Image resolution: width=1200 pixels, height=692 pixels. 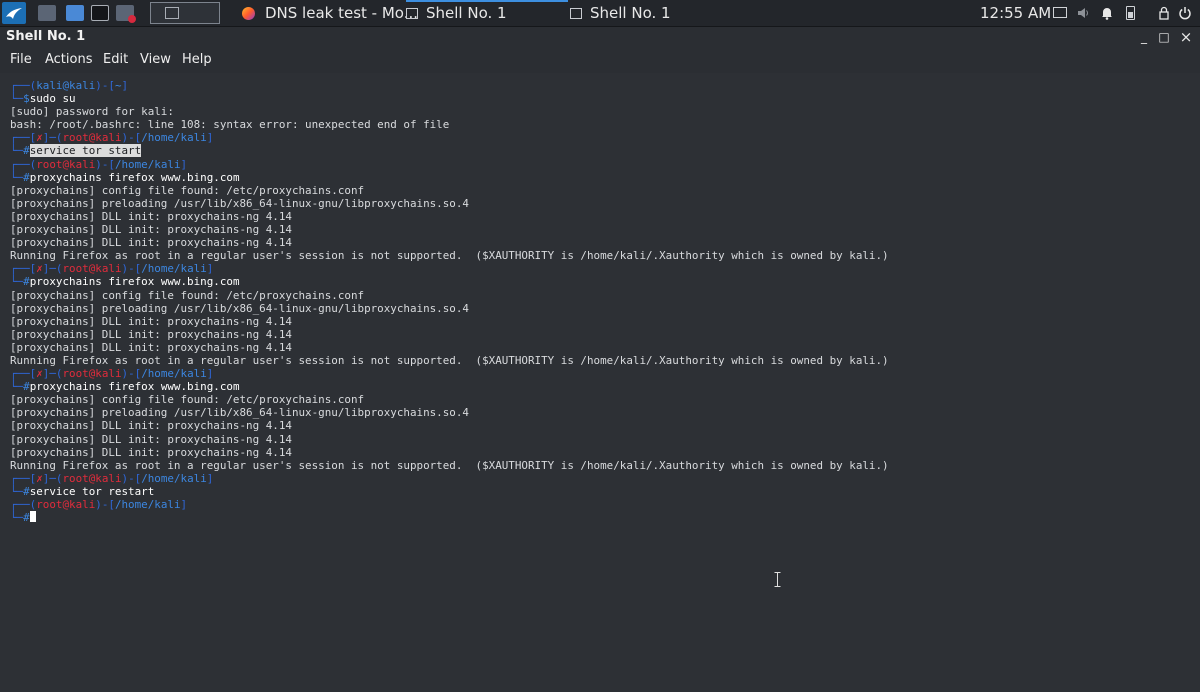 What do you see at coordinates (1186, 37) in the screenshot?
I see `close-button: ×` at bounding box center [1186, 37].